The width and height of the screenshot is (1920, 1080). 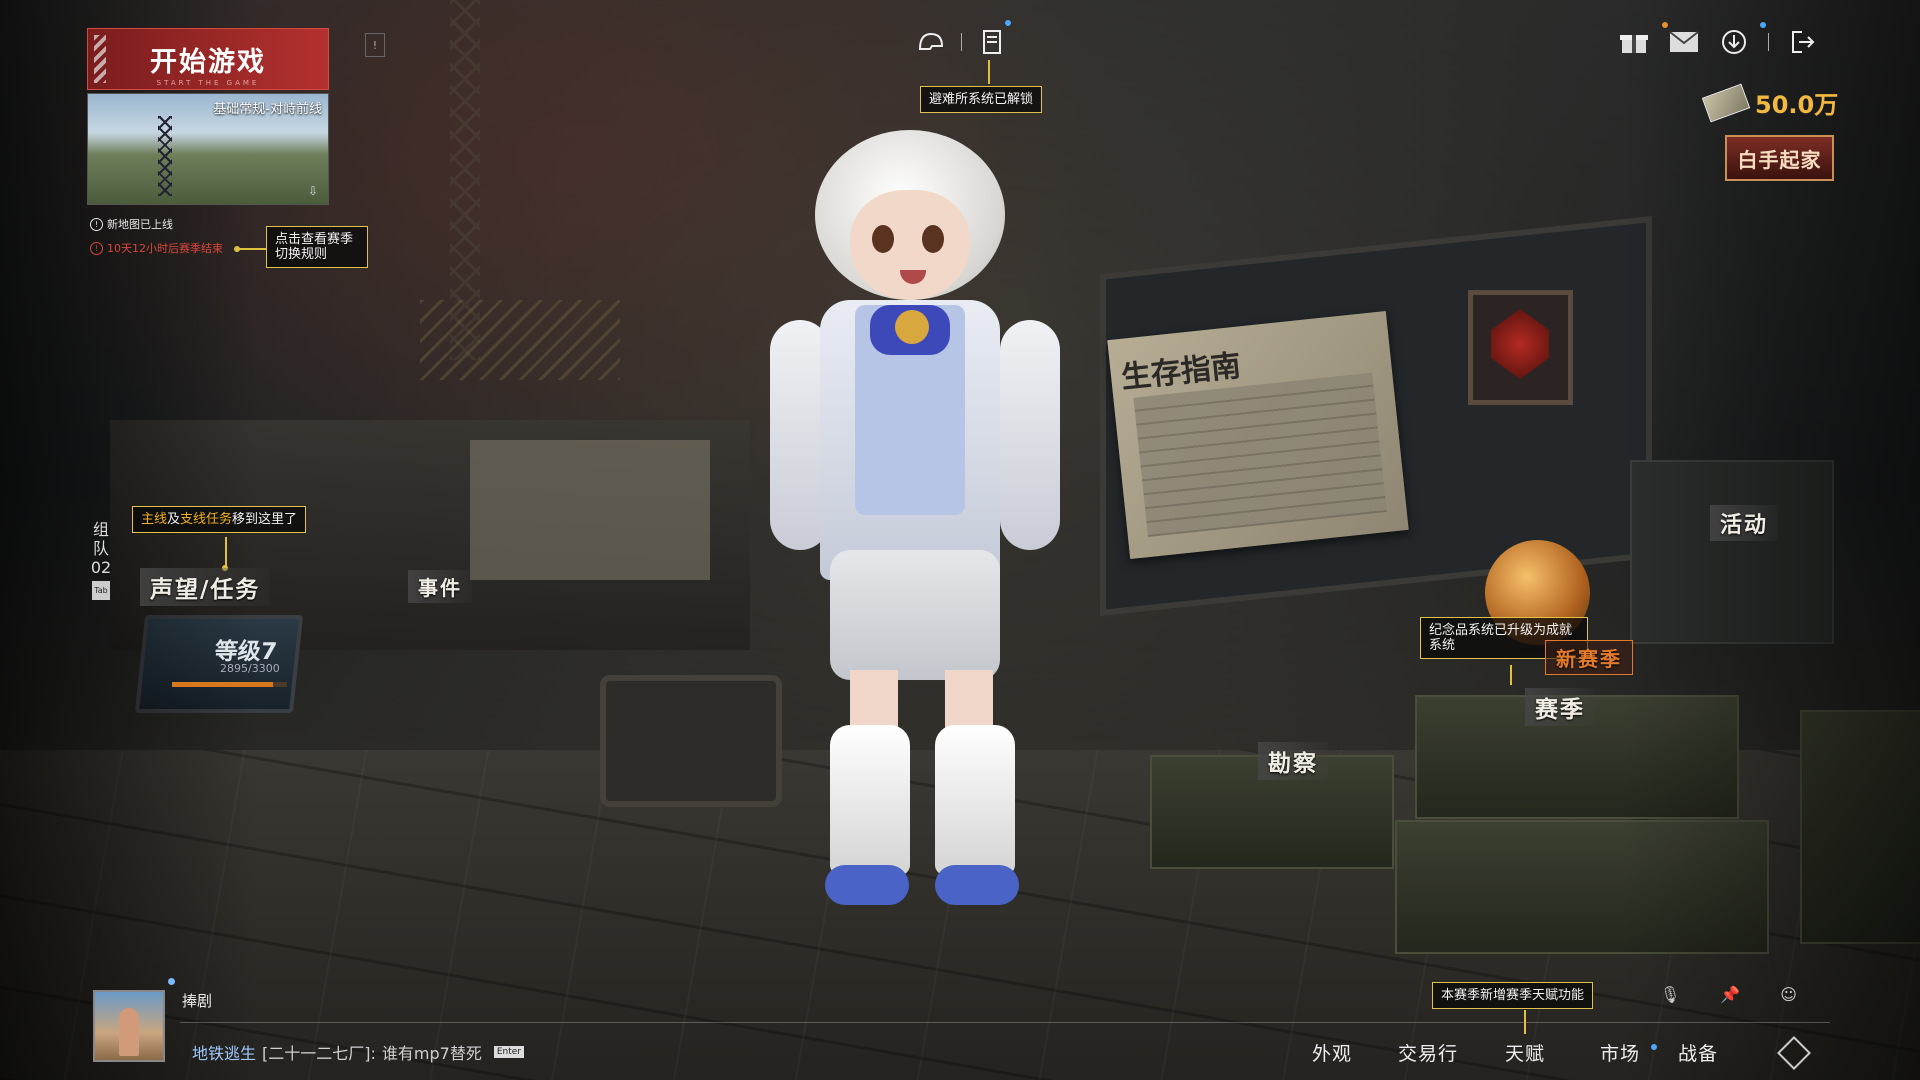 What do you see at coordinates (1634, 42) in the screenshot?
I see `gift-icon` at bounding box center [1634, 42].